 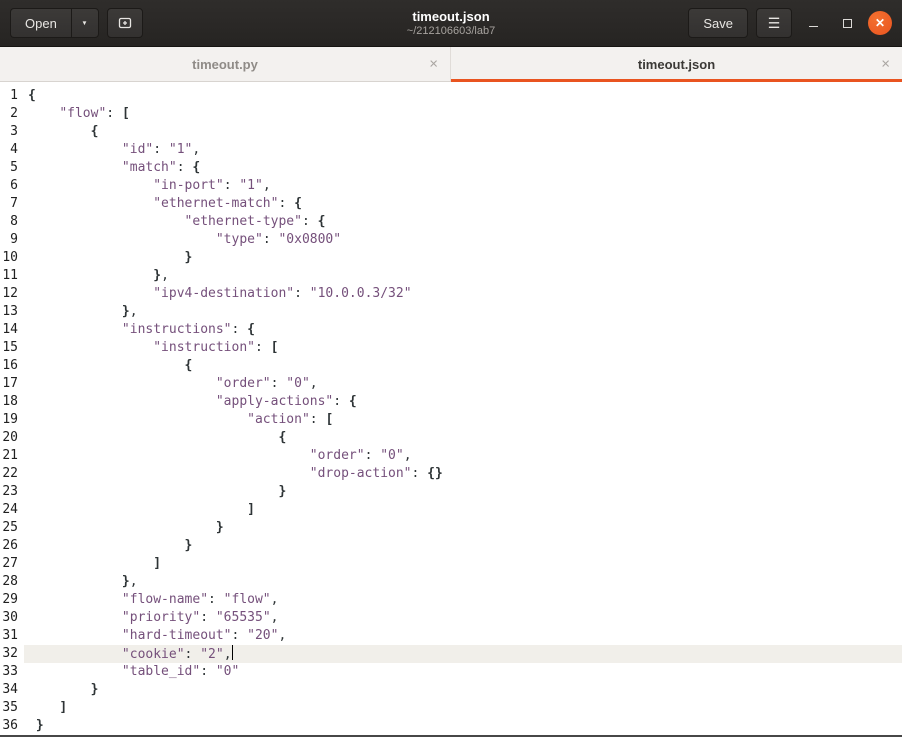 What do you see at coordinates (451, 258) in the screenshot?
I see `code-line: 10 }` at bounding box center [451, 258].